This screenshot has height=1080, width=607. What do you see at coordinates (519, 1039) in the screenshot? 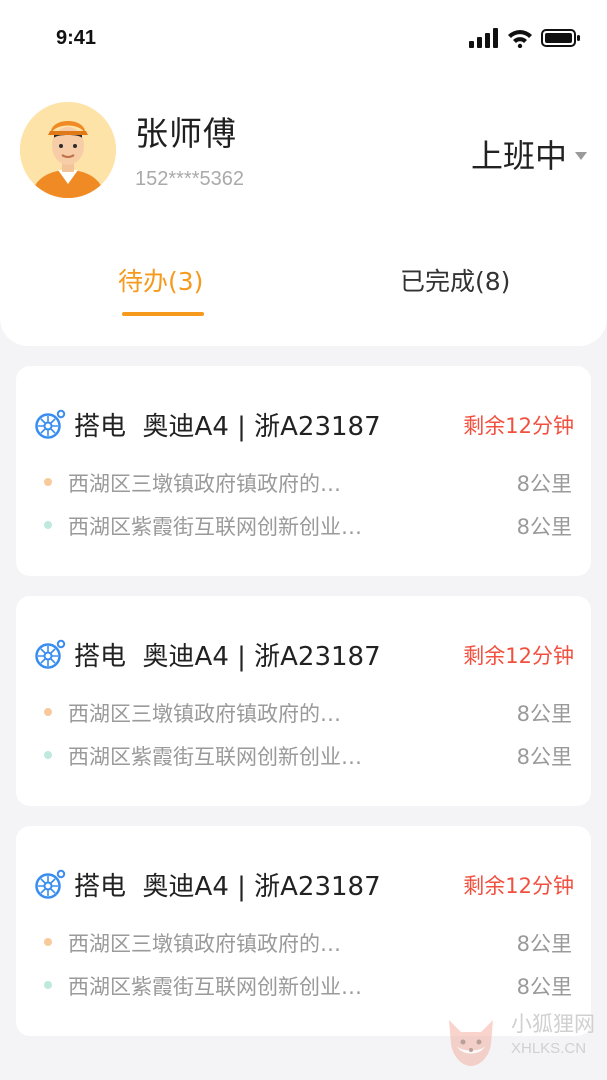
I see `watermark: 小狐狸网 XHLKS.CN` at bounding box center [519, 1039].